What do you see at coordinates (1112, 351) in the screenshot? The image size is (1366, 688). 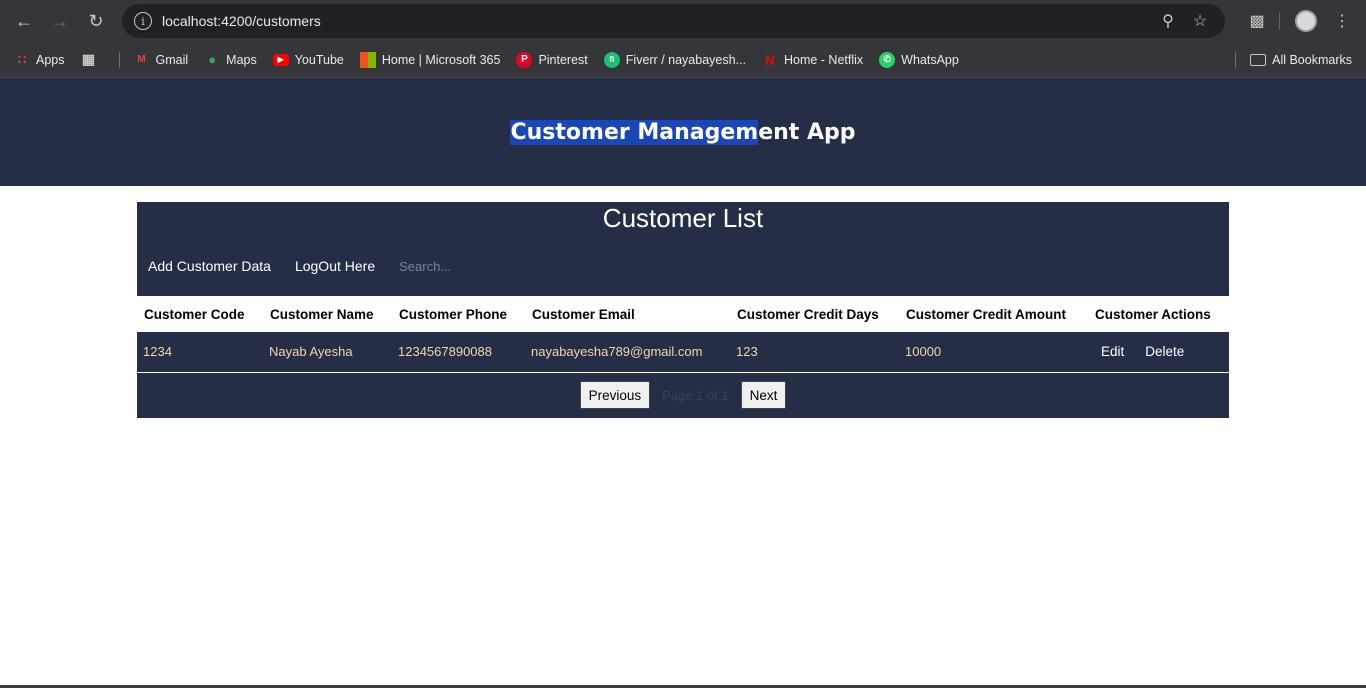 I see `edit-button: Edit` at bounding box center [1112, 351].